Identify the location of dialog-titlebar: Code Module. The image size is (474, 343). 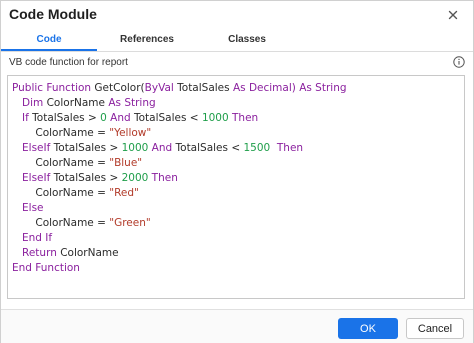
(237, 15).